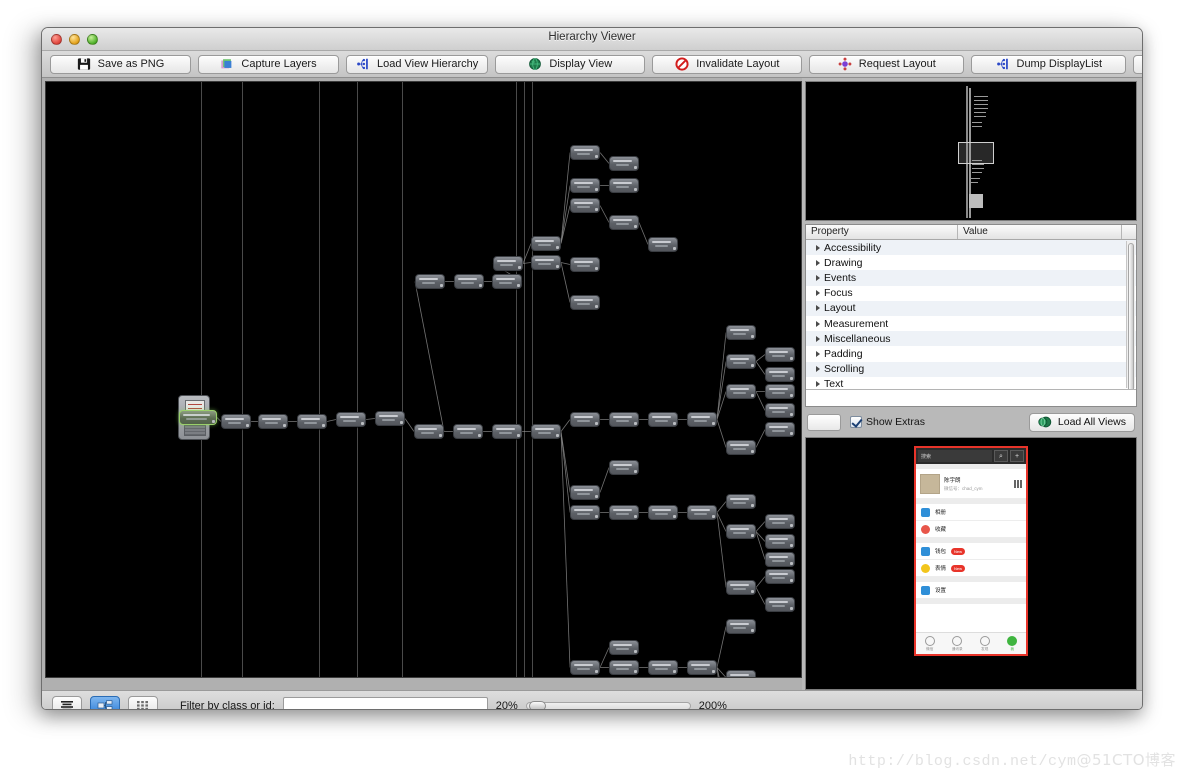  What do you see at coordinates (537, 705) in the screenshot?
I see `zoom-slider-knob` at bounding box center [537, 705].